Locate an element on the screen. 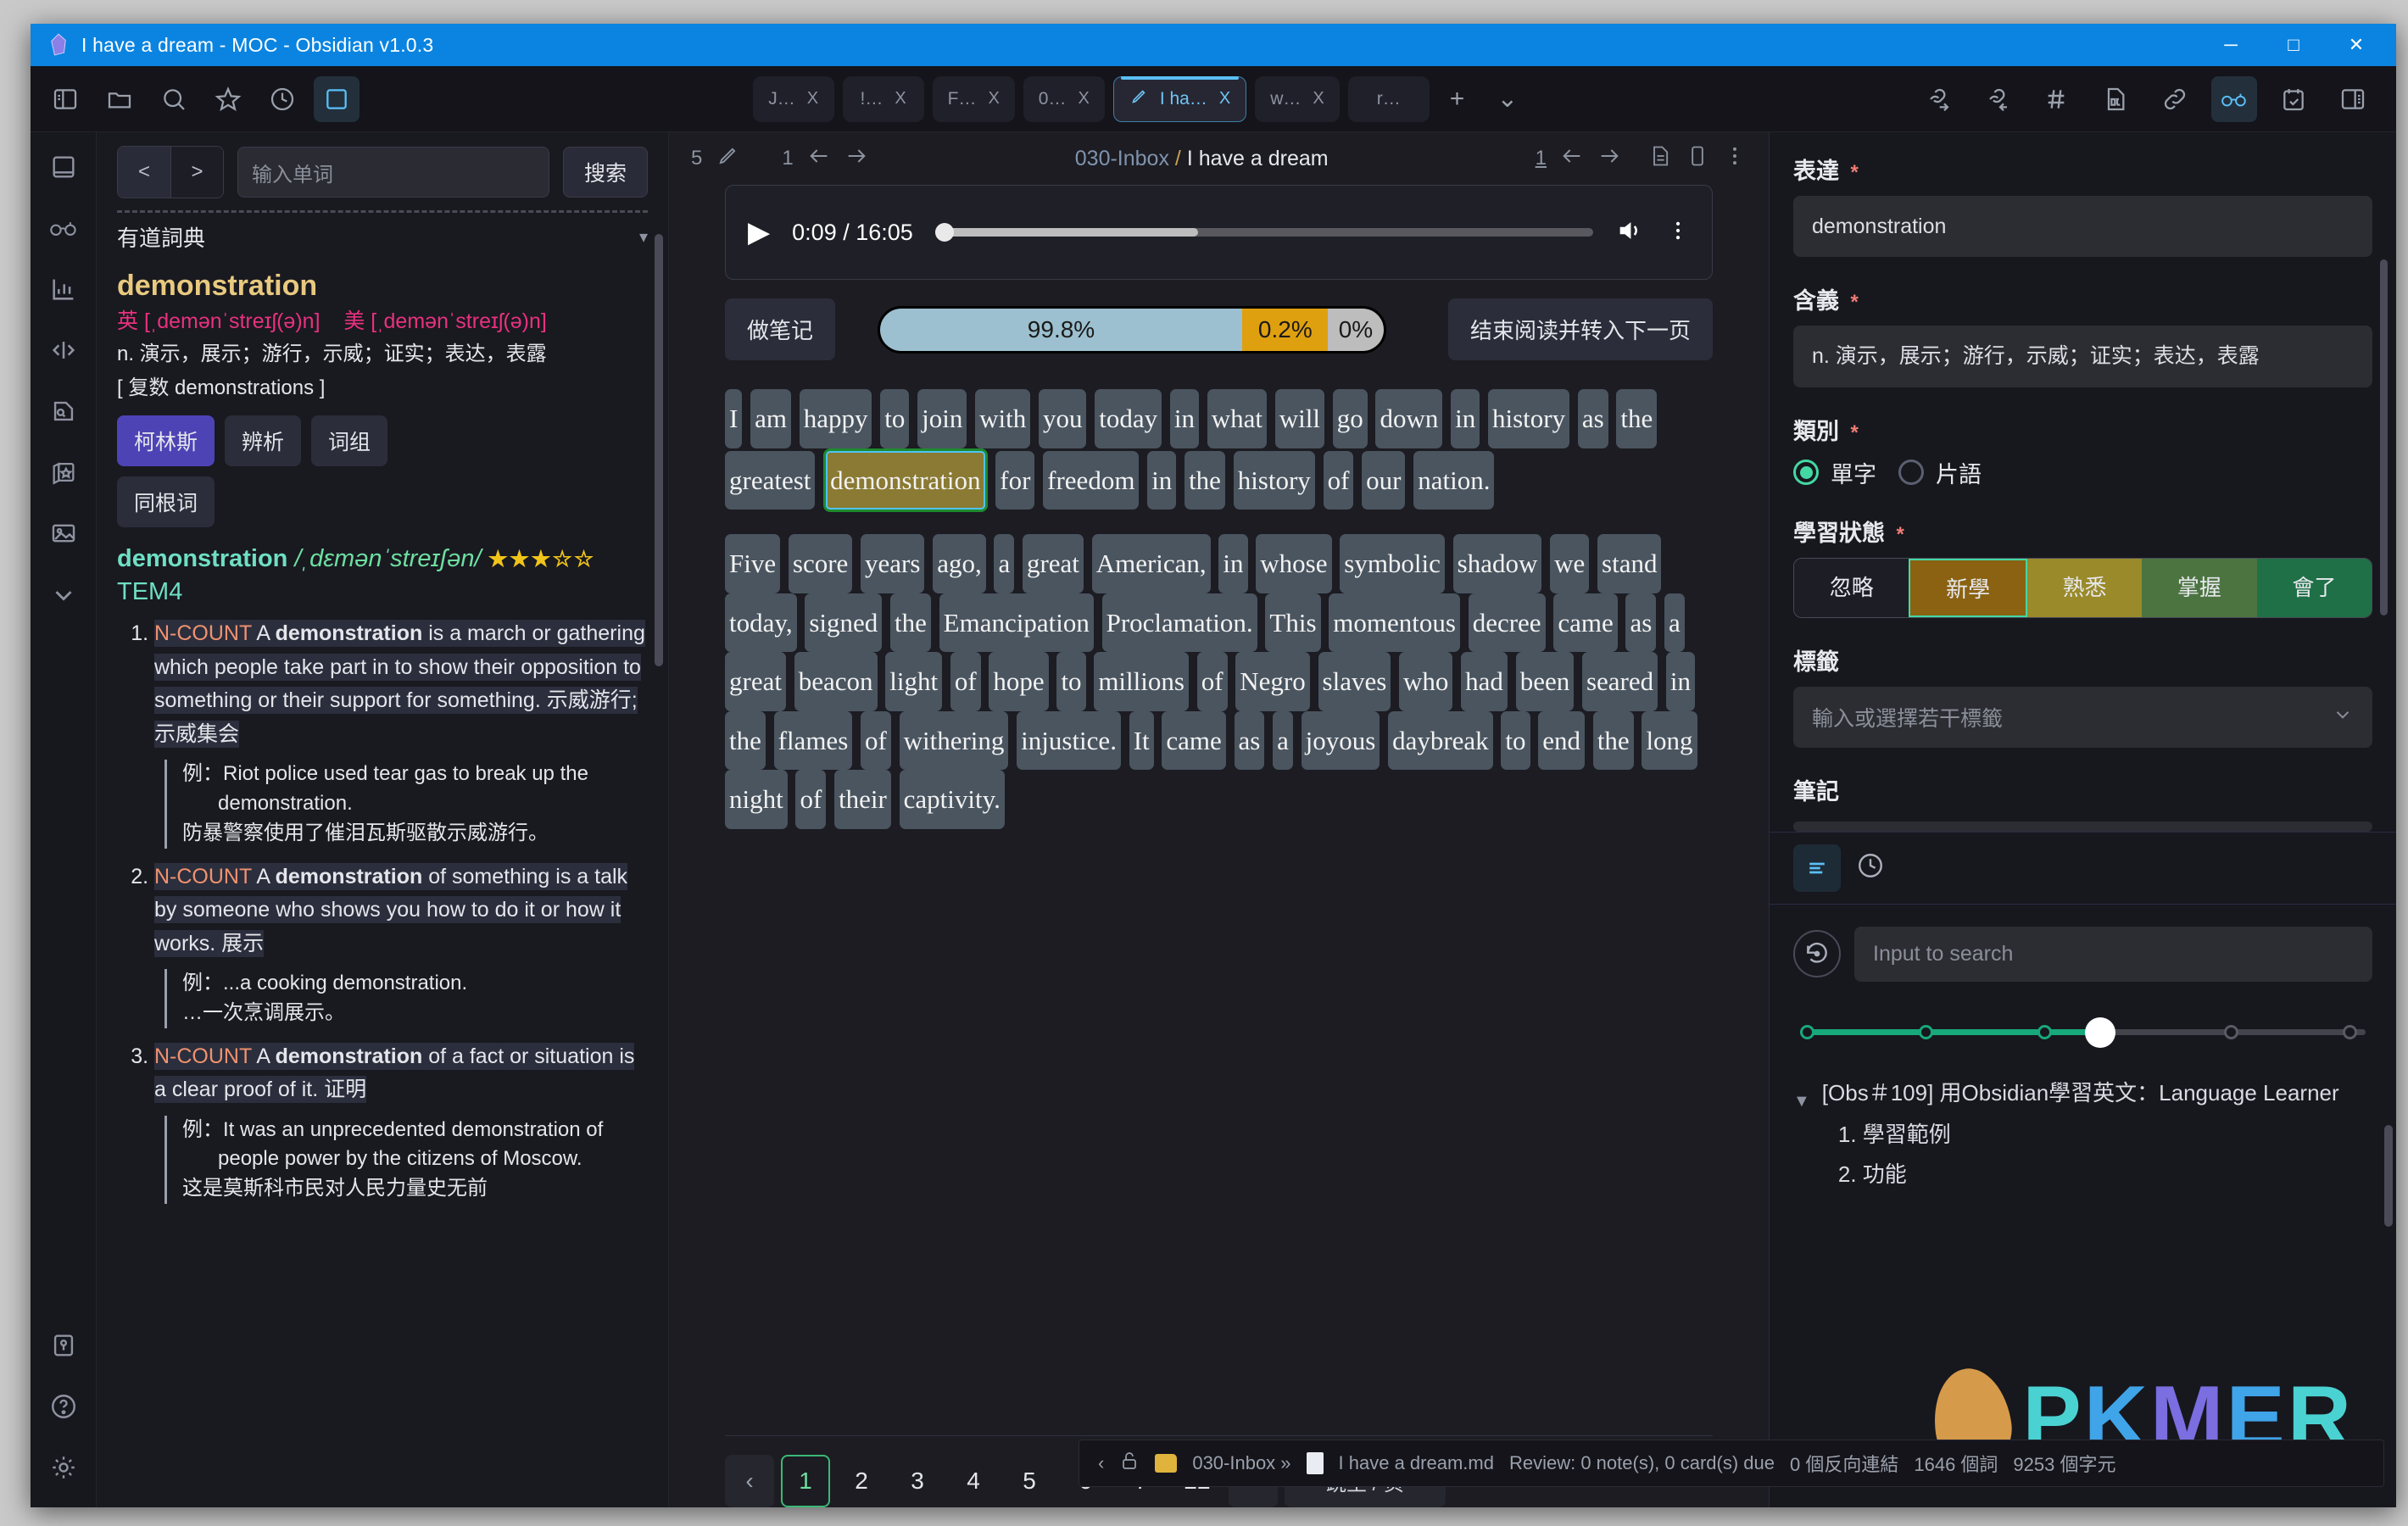  radio-phrase: 片語 is located at coordinates (1940, 472).